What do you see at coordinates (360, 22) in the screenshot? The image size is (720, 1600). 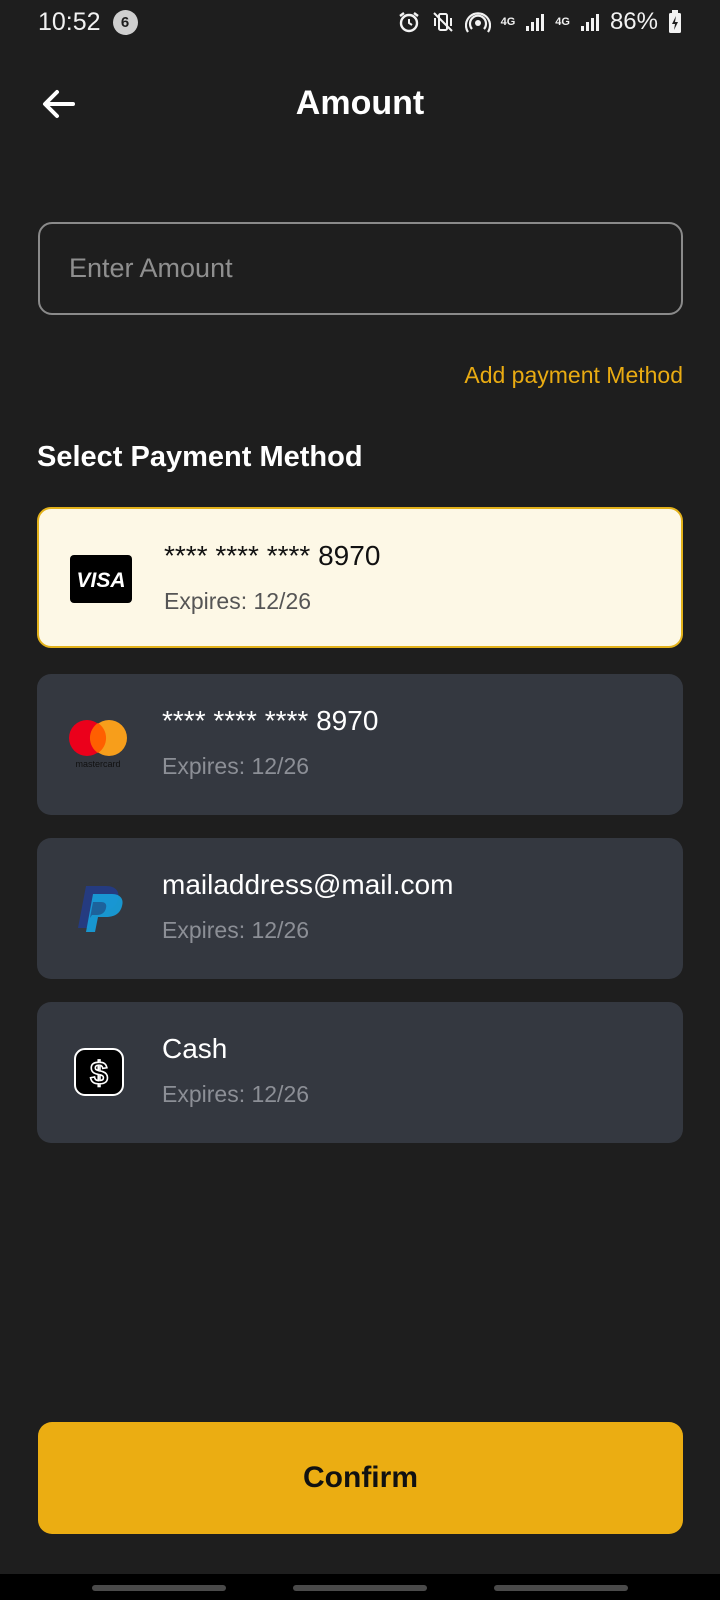 I see `status-bar: 10:52 6 4G 4G 86%` at bounding box center [360, 22].